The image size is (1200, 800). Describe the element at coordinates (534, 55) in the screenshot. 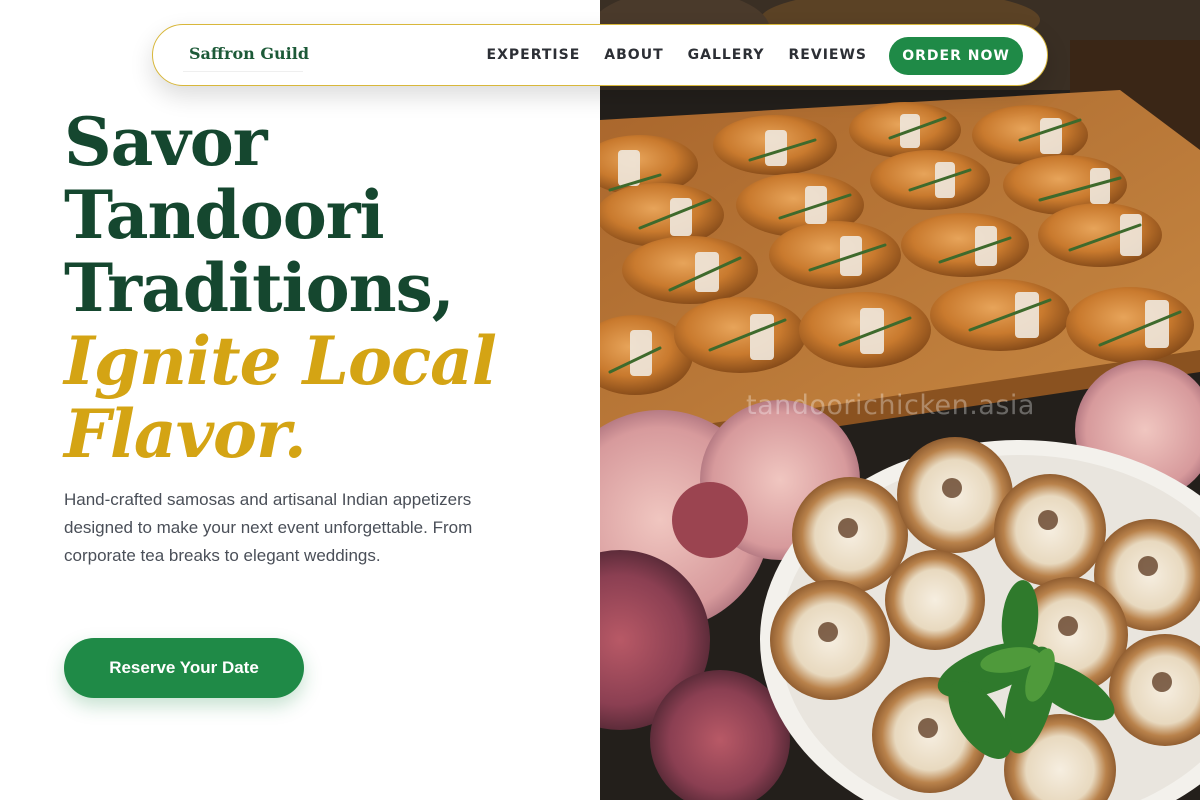

I see `nav-link-expertise: EXPERTISE` at that location.